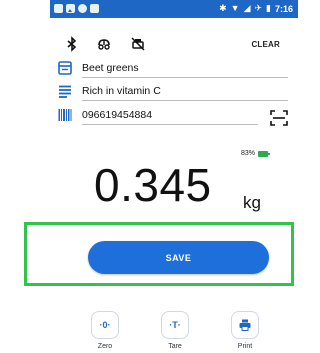 The width and height of the screenshot is (320, 353). I want to click on print-button, so click(245, 325).